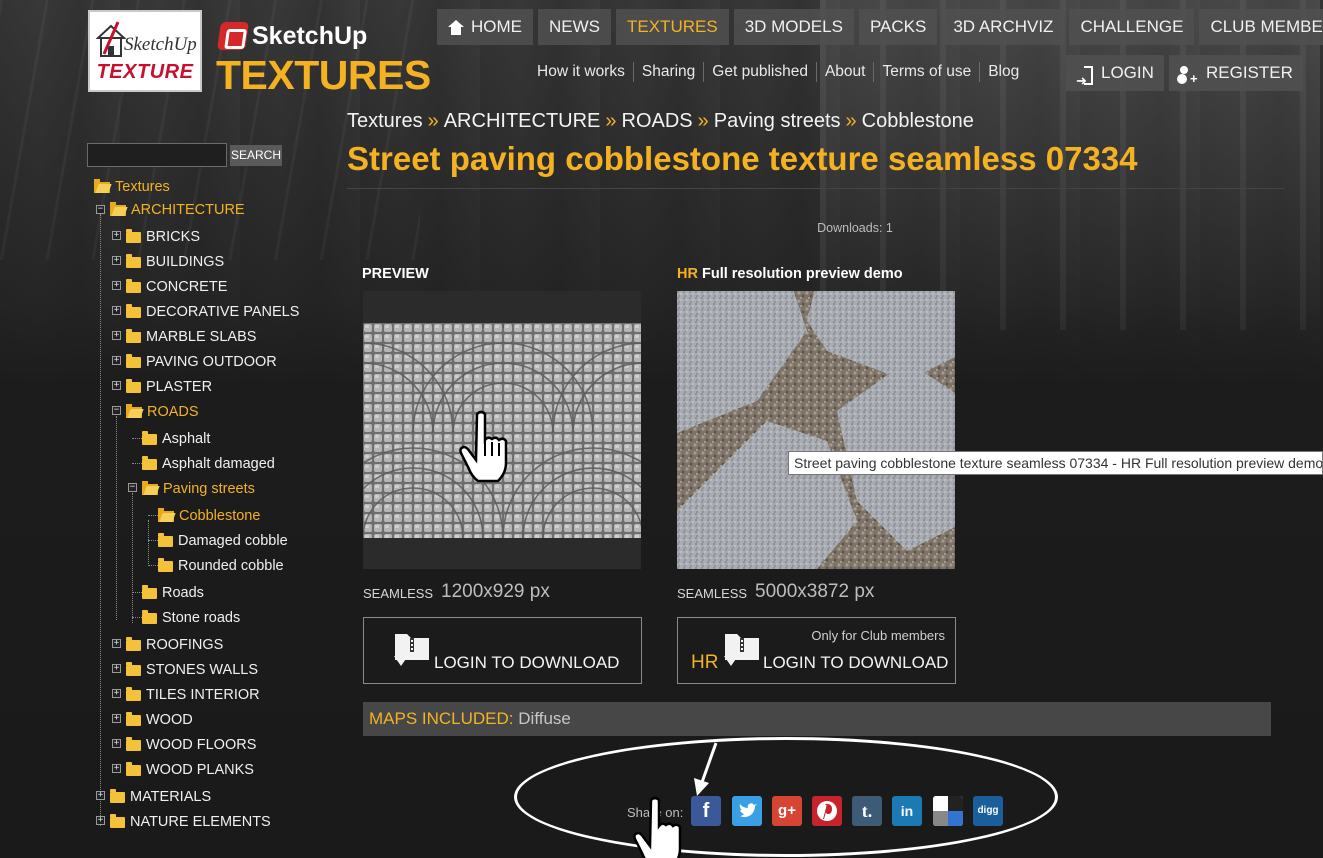  Describe the element at coordinates (495, 591) in the screenshot. I see `preview-dimensions: 1200x929 px` at that location.